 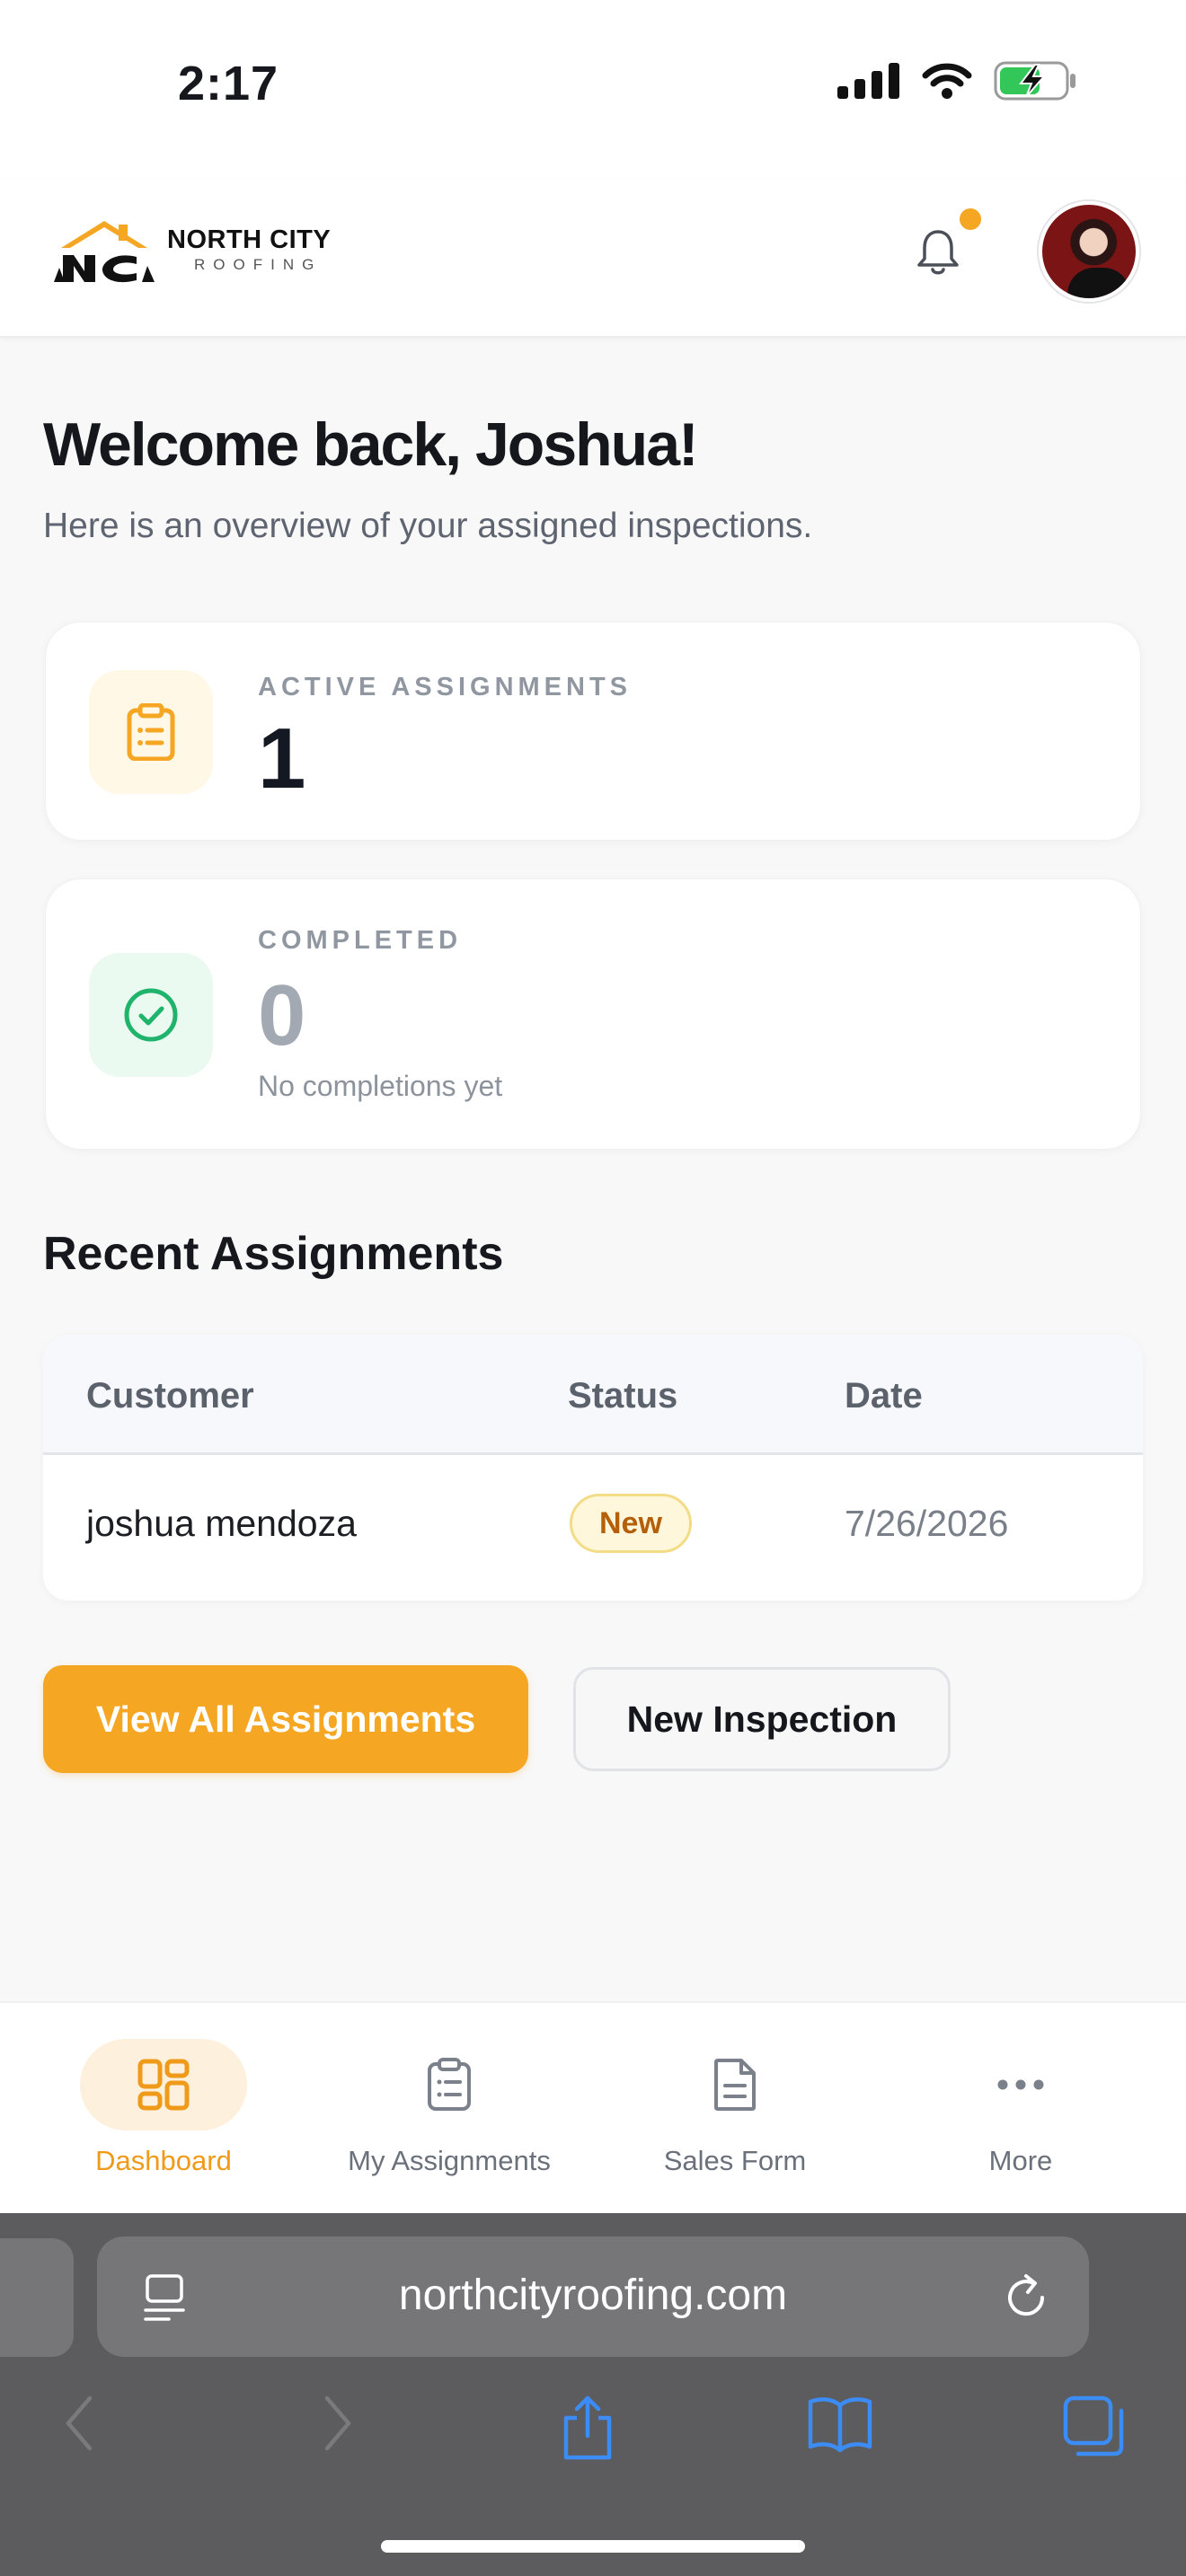 I want to click on north-city-roofing-logo: NORTH CITY ROOFING, so click(x=191, y=250).